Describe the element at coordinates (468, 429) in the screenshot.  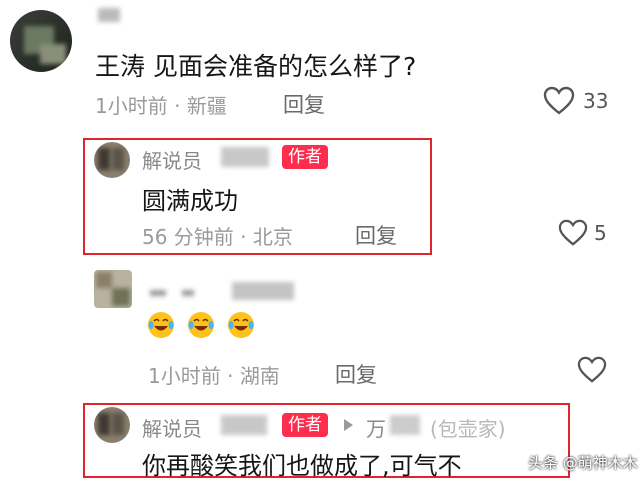
I see `reply-to-suffix: (包壶家)` at that location.